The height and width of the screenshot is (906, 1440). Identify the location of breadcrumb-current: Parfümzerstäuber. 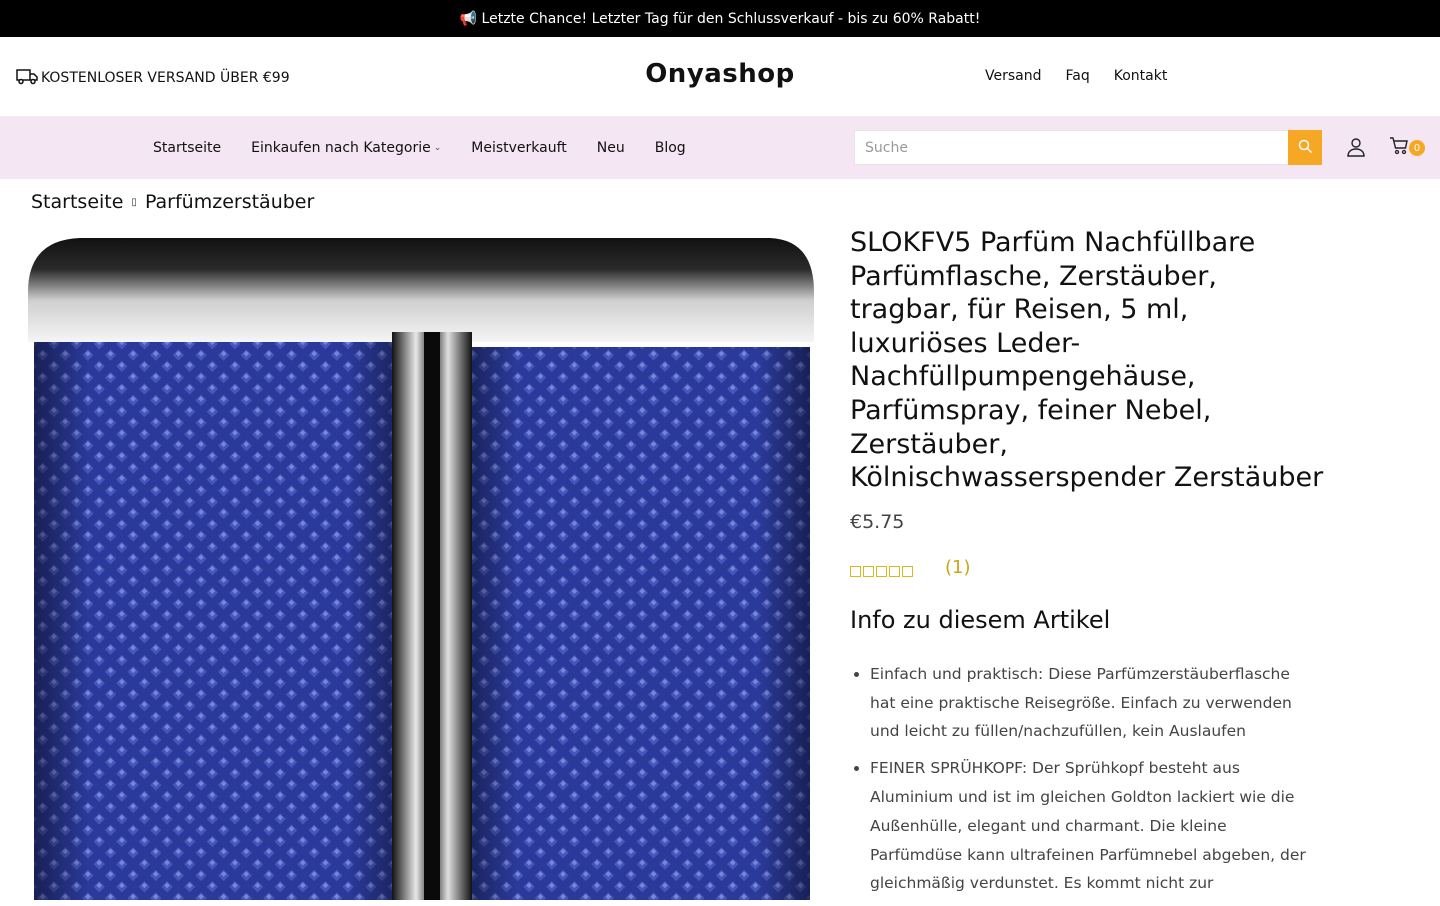
(229, 202).